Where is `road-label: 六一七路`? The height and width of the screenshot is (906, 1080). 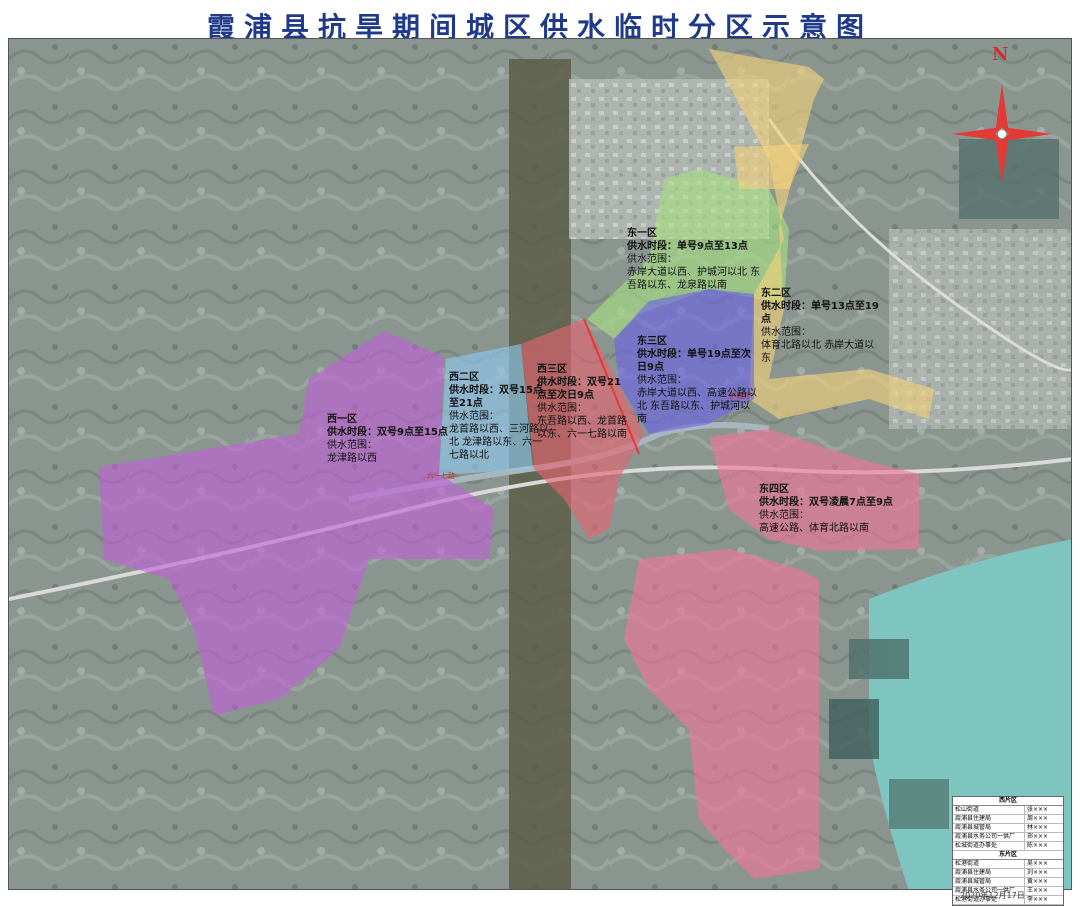 road-label: 六一七路 is located at coordinates (441, 476).